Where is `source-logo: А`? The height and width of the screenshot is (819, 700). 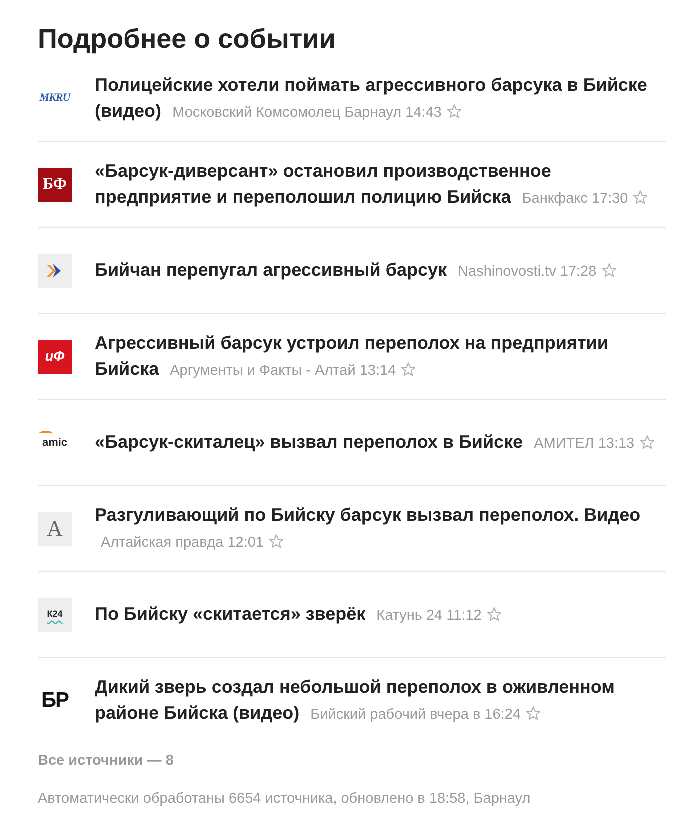
source-logo: А is located at coordinates (55, 529).